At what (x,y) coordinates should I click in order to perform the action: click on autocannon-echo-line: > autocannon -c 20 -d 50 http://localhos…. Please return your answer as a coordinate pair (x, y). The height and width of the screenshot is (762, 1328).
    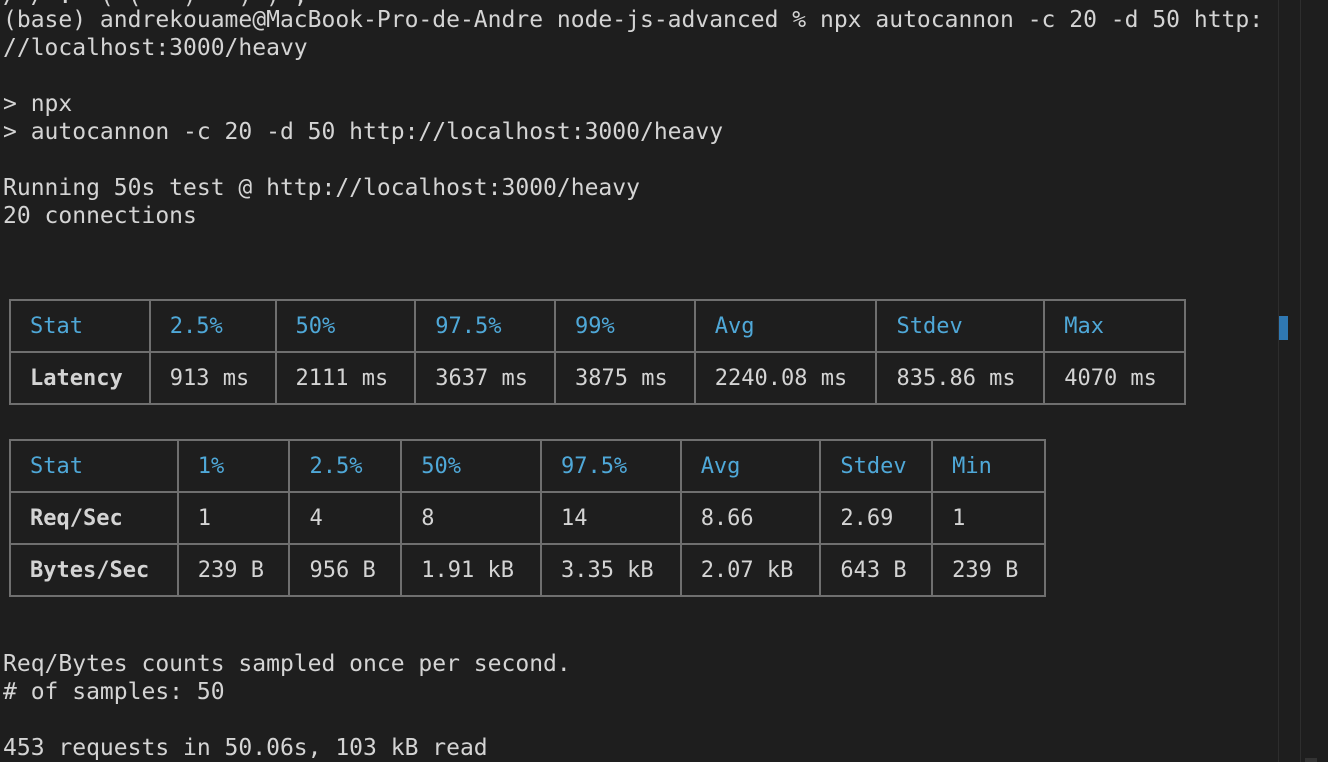
    Looking at the image, I should click on (363, 132).